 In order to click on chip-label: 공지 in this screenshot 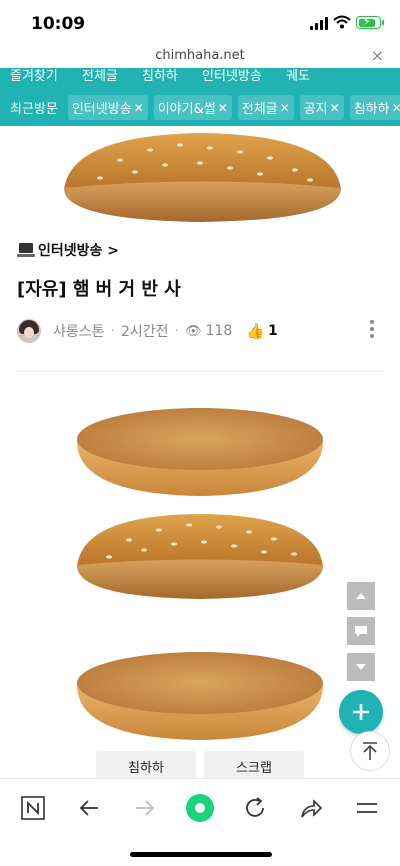, I will do `click(316, 107)`.